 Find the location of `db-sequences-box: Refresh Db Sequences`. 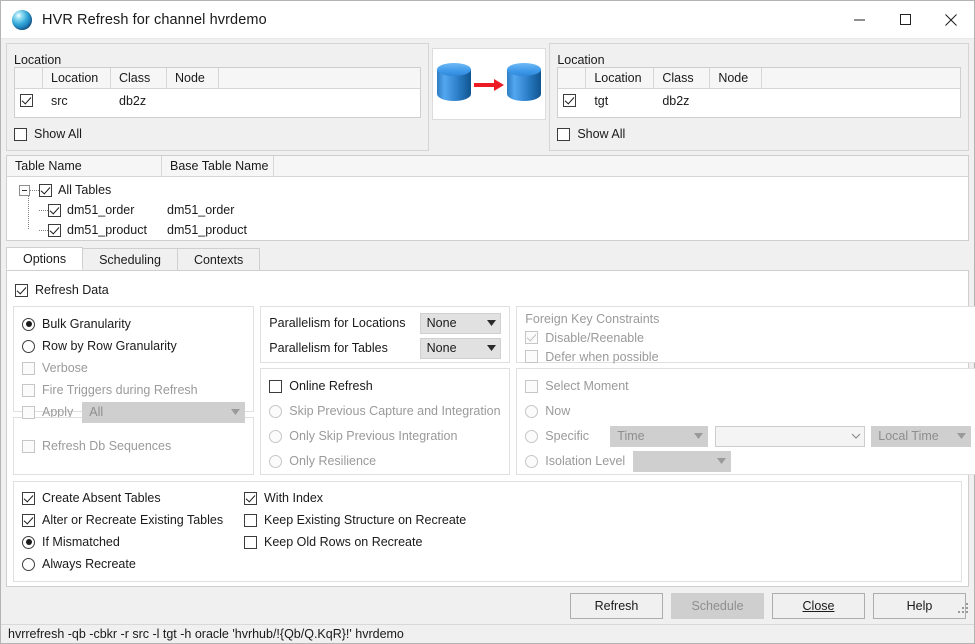

db-sequences-box: Refresh Db Sequences is located at coordinates (134, 446).